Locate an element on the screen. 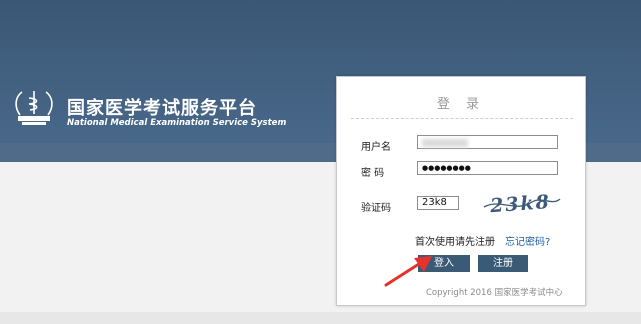 The width and height of the screenshot is (641, 324). register-button: 注册 is located at coordinates (503, 263).